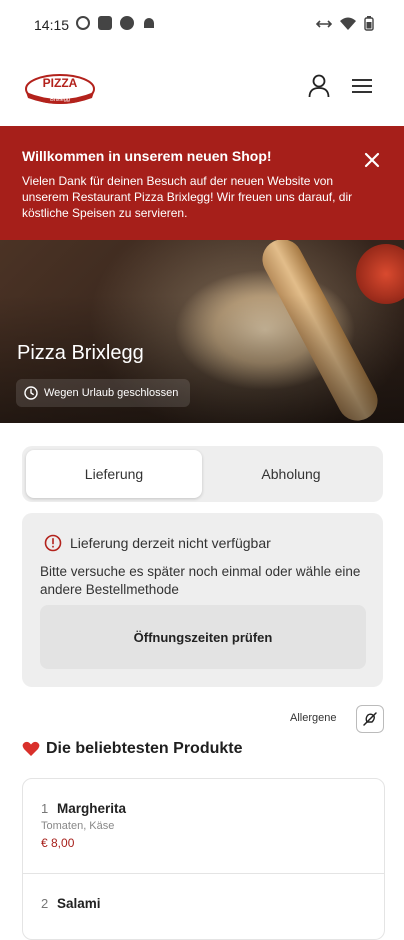 This screenshot has height=940, width=404. I want to click on order-mode-switch: Lieferung Abholung, so click(202, 474).